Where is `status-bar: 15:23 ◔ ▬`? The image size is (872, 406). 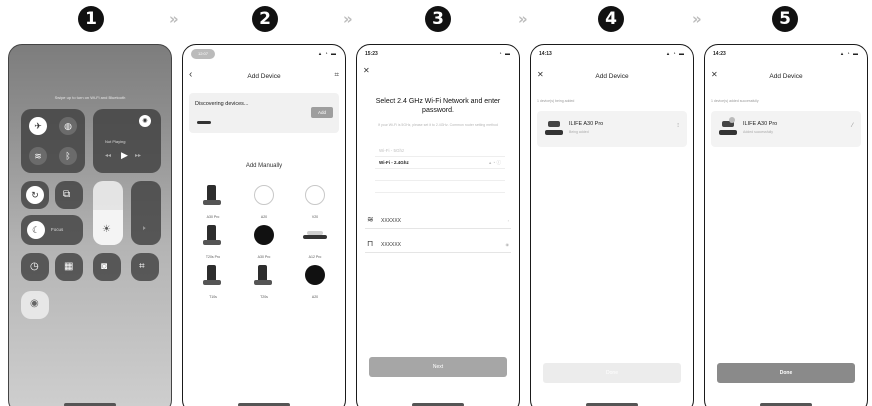
status-bar: 15:23 ◔ ▬ is located at coordinates (438, 55).